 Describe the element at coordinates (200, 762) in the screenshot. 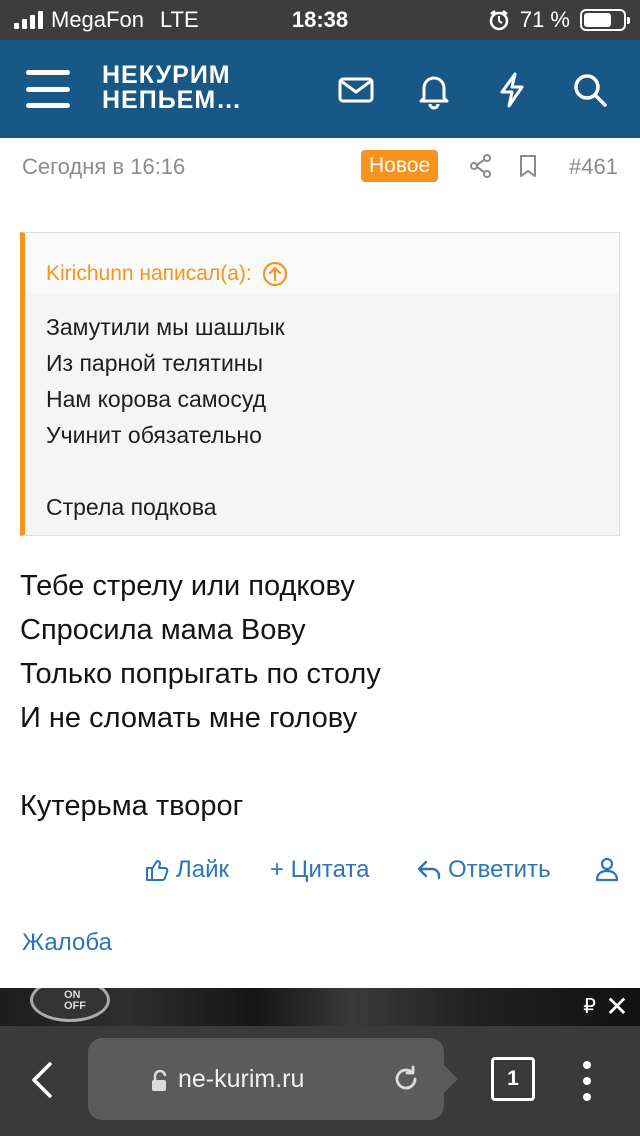

I see `post-line` at that location.